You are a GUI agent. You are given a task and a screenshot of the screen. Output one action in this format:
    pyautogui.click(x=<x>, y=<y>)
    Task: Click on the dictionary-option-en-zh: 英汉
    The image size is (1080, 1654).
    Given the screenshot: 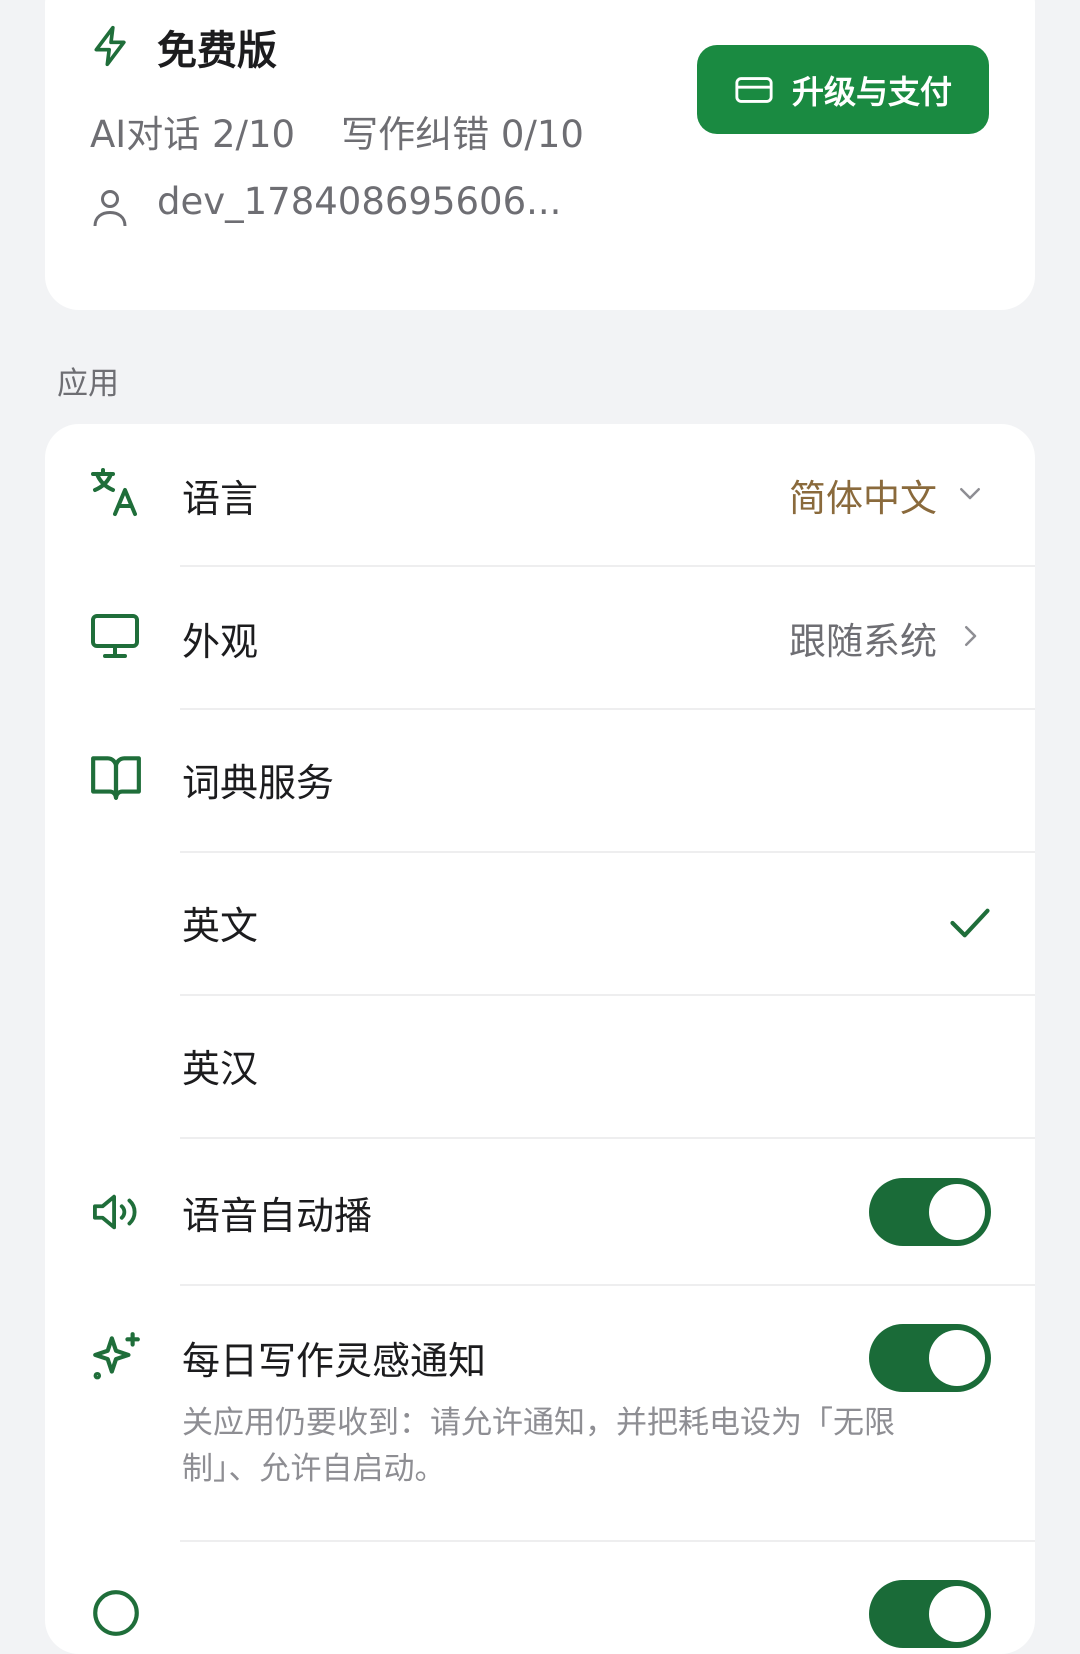 What is the action you would take?
    pyautogui.click(x=540, y=1067)
    